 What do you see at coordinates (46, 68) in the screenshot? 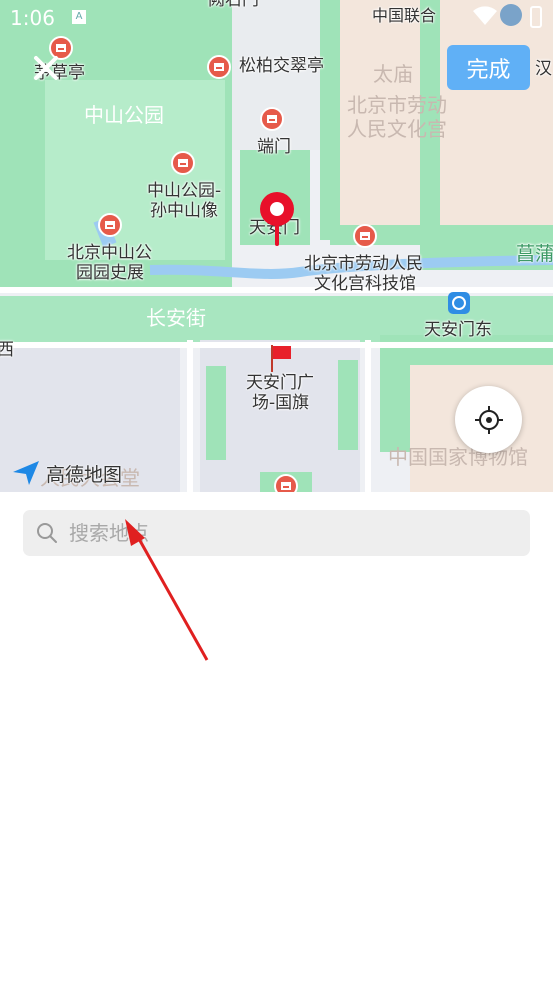
I see `close-button` at bounding box center [46, 68].